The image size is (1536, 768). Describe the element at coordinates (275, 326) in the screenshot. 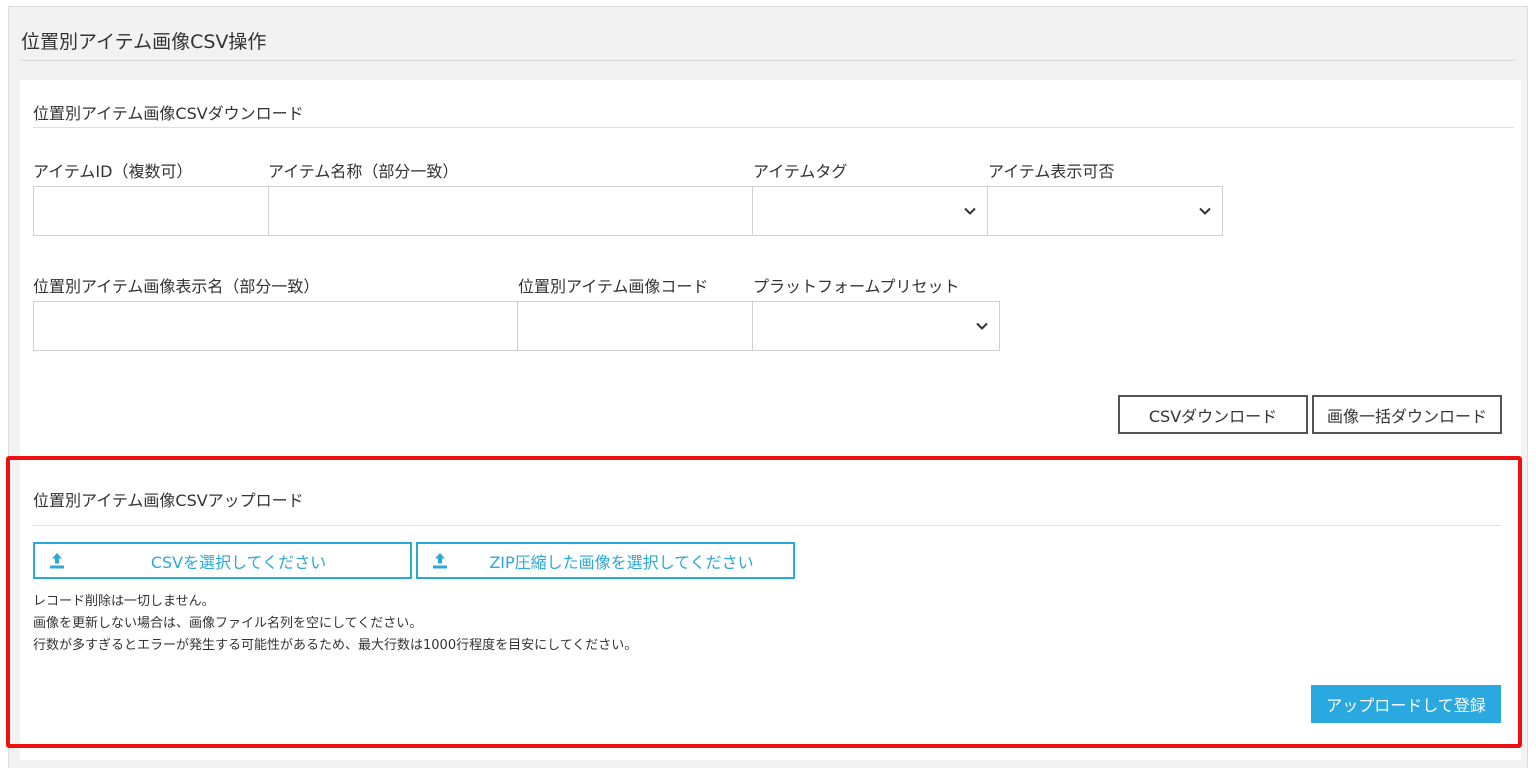

I see `image-display-name-input` at that location.